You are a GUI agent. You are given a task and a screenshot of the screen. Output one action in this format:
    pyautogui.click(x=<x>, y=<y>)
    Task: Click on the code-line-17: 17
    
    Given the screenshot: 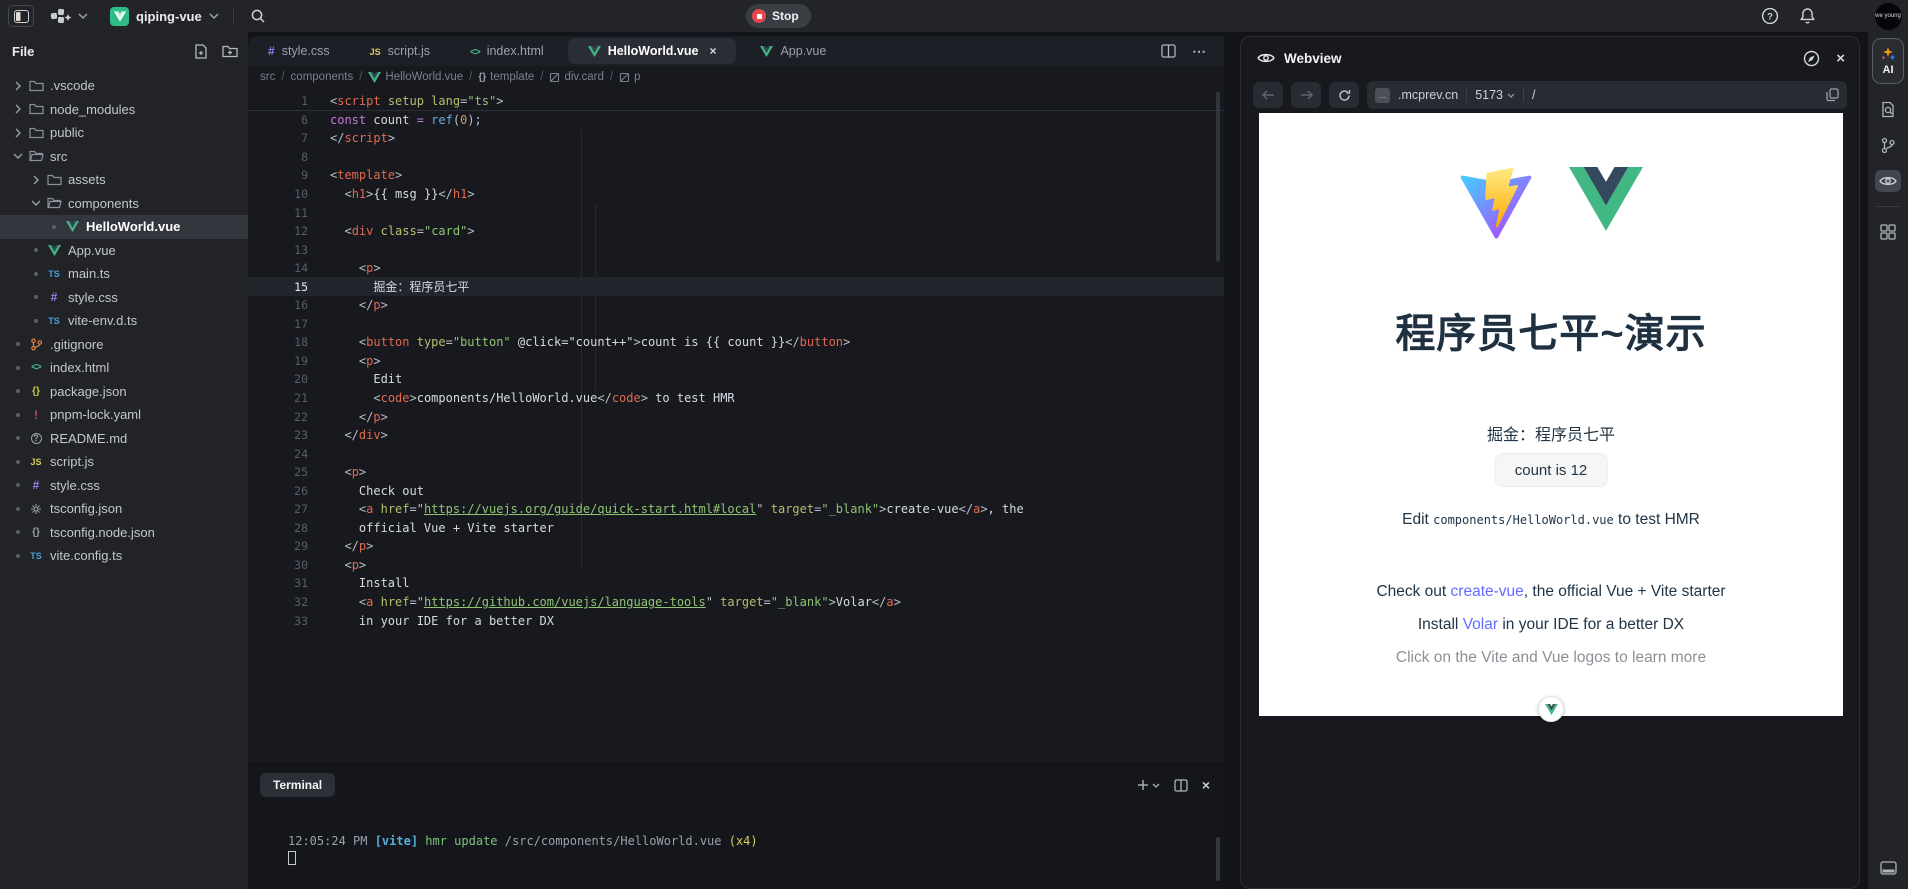 What is the action you would take?
    pyautogui.click(x=736, y=324)
    